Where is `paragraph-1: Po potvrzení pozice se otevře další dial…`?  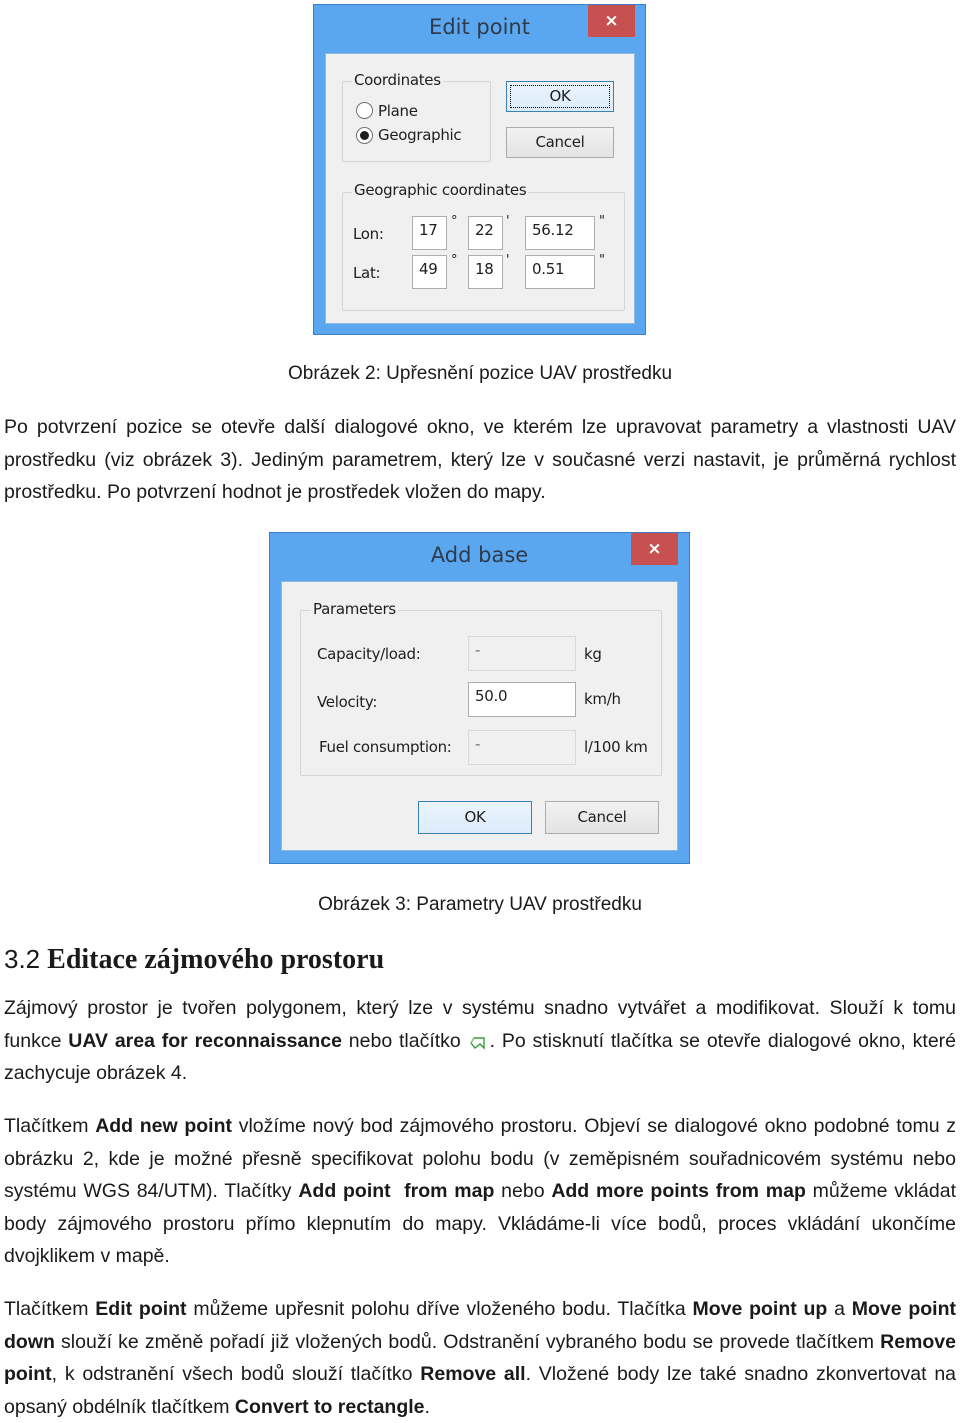 paragraph-1: Po potvrzení pozice se otevře další dial… is located at coordinates (480, 460).